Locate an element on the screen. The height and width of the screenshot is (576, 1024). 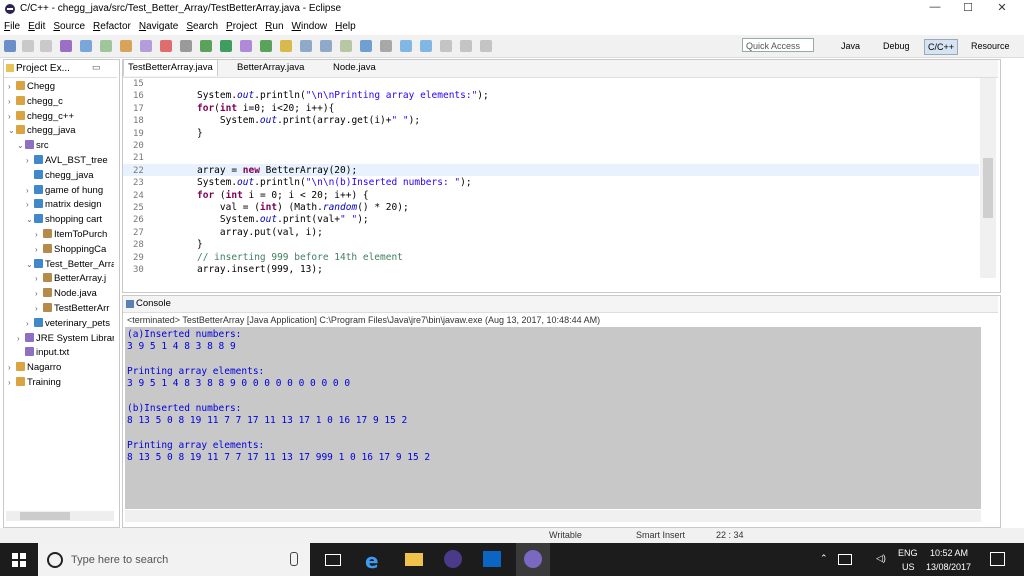
navigate-icon is located at coordinates (466, 46).